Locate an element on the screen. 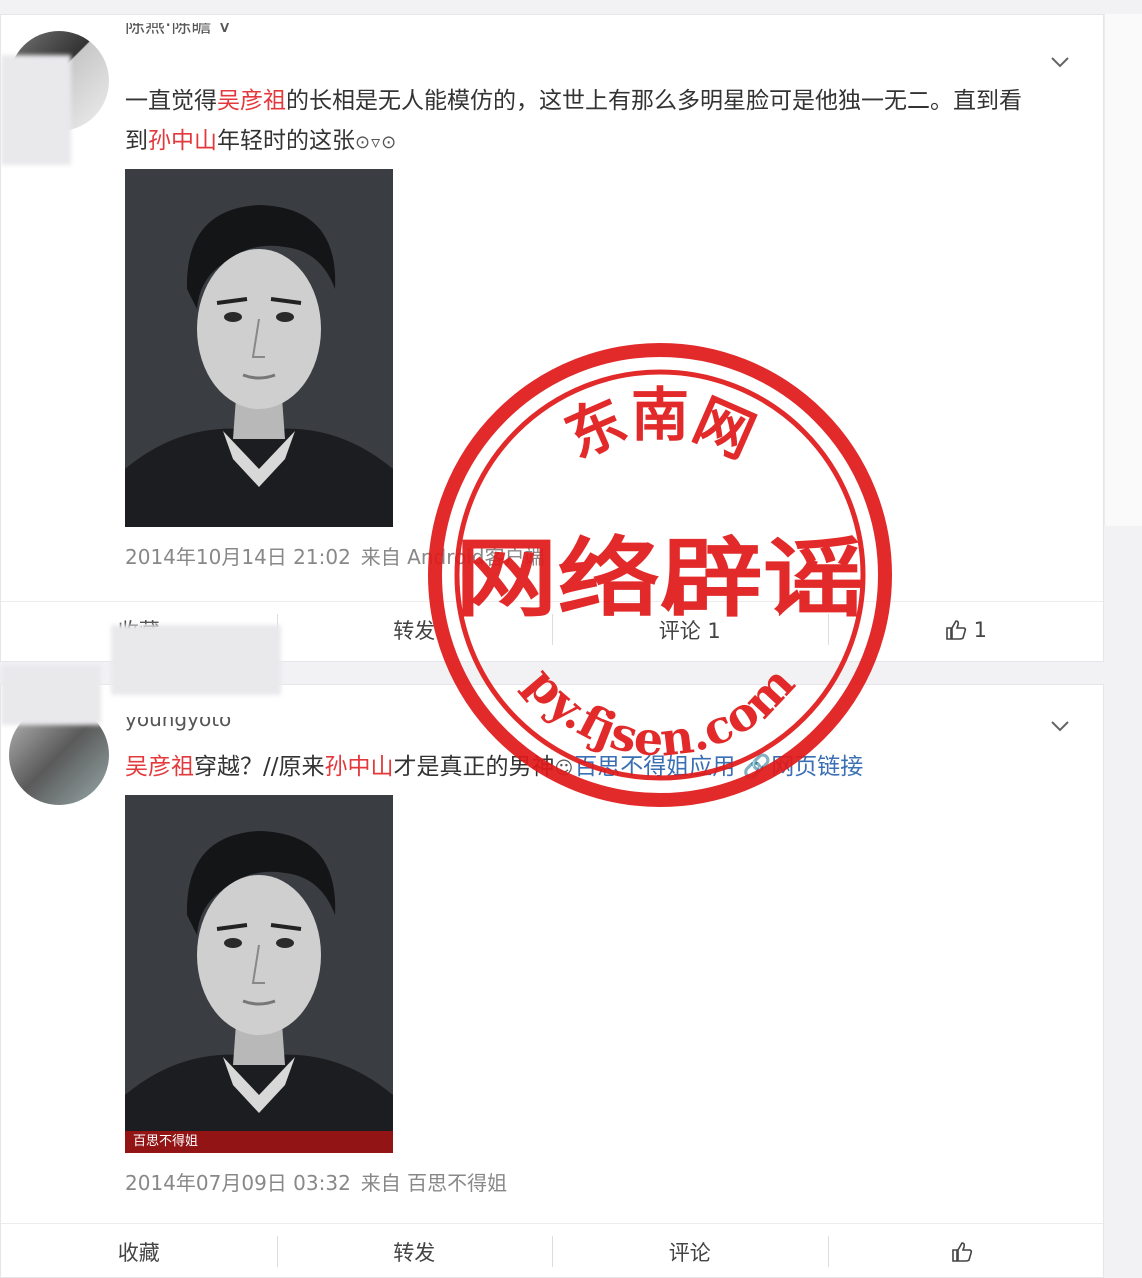 The height and width of the screenshot is (1278, 1142). post-source: 来自 Android客户端 is located at coordinates (452, 557).